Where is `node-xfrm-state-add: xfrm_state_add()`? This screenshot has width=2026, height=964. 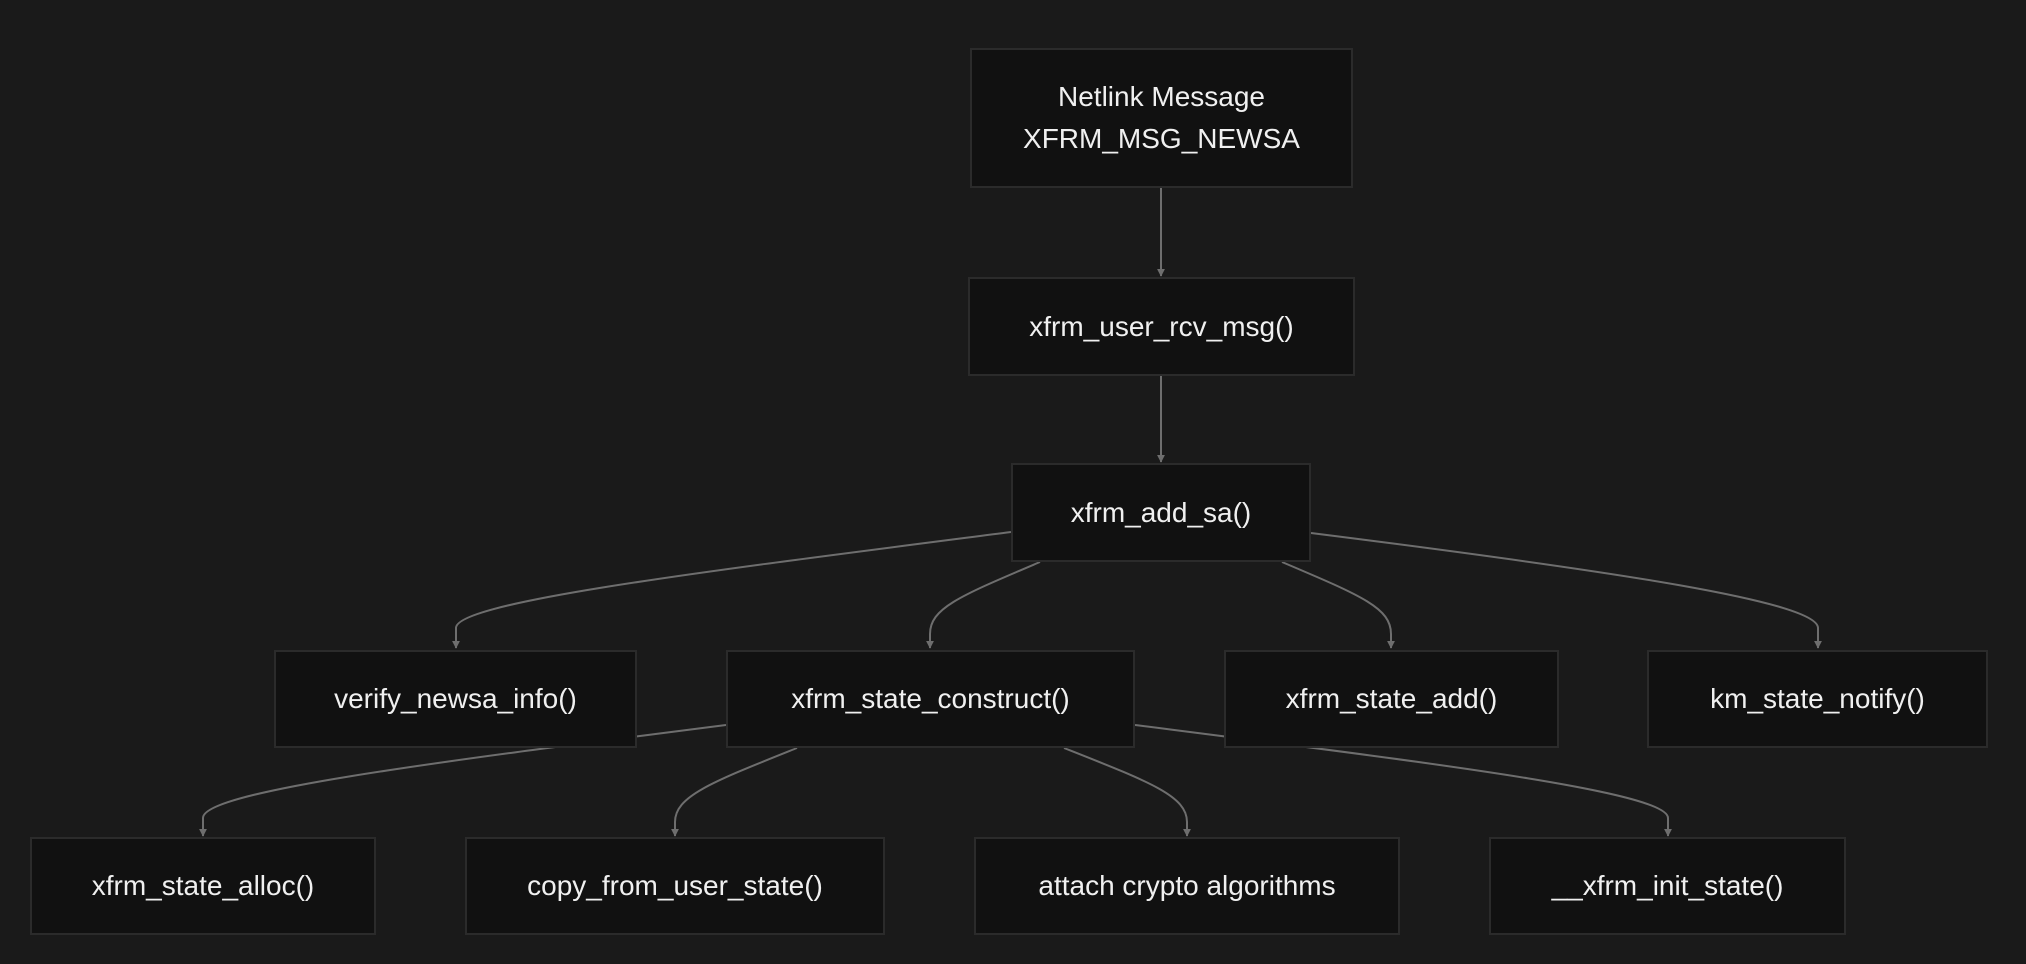
node-xfrm-state-add: xfrm_state_add() is located at coordinates (1391, 699).